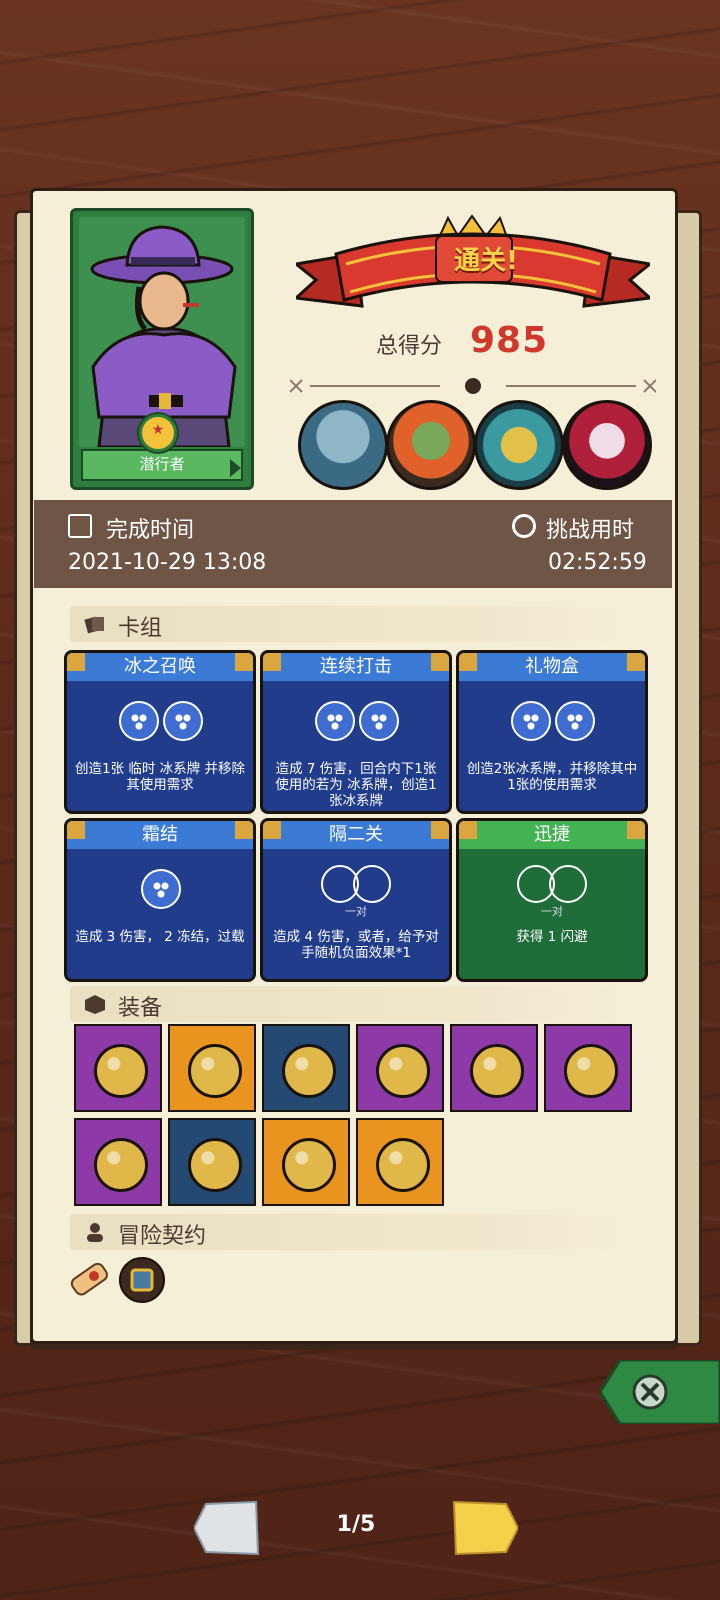  I want to click on complete-time-value: 2021-10-29 13:08, so click(167, 562).